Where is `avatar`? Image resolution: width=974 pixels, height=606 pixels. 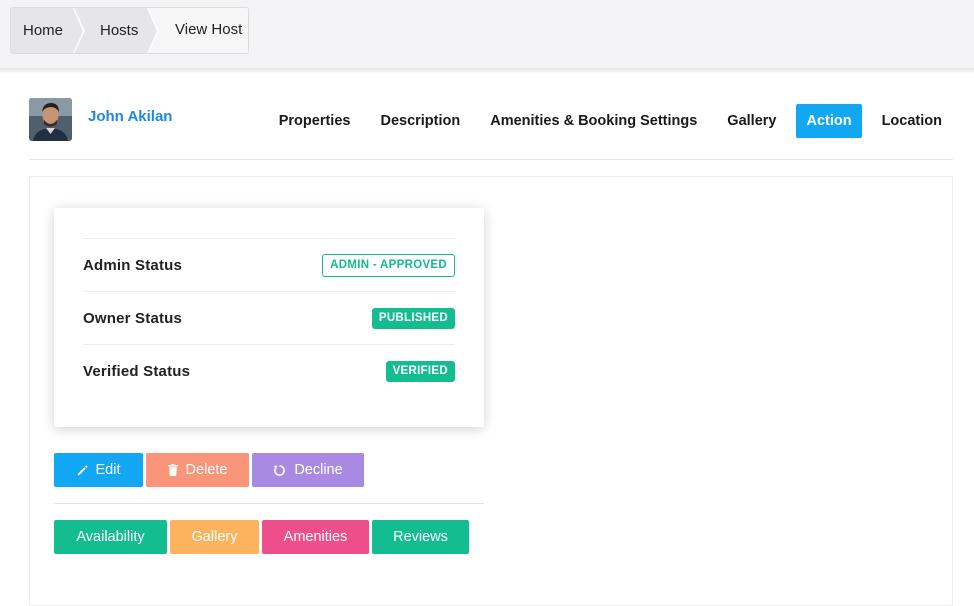 avatar is located at coordinates (50, 119).